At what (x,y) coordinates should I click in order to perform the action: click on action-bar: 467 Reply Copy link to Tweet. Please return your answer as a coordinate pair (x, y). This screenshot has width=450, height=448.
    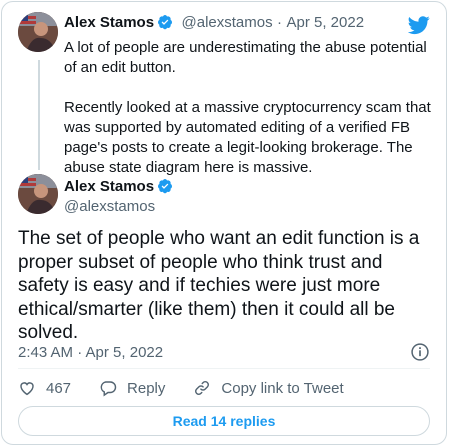
    Looking at the image, I should click on (195, 388).